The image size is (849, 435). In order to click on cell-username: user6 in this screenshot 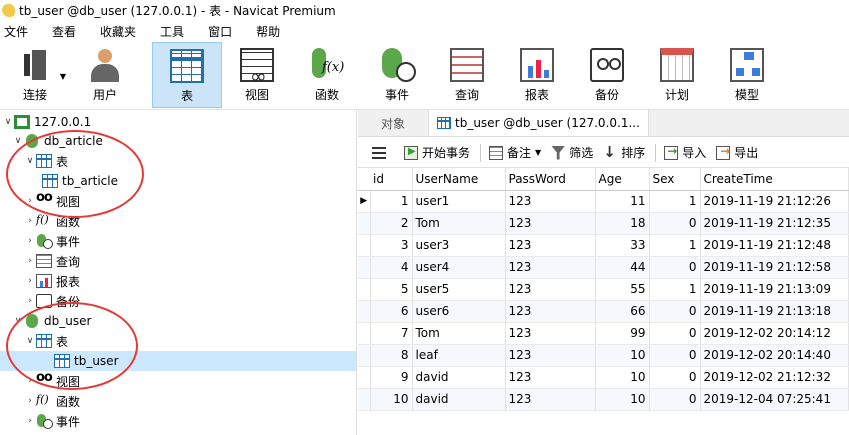, I will do `click(459, 311)`.